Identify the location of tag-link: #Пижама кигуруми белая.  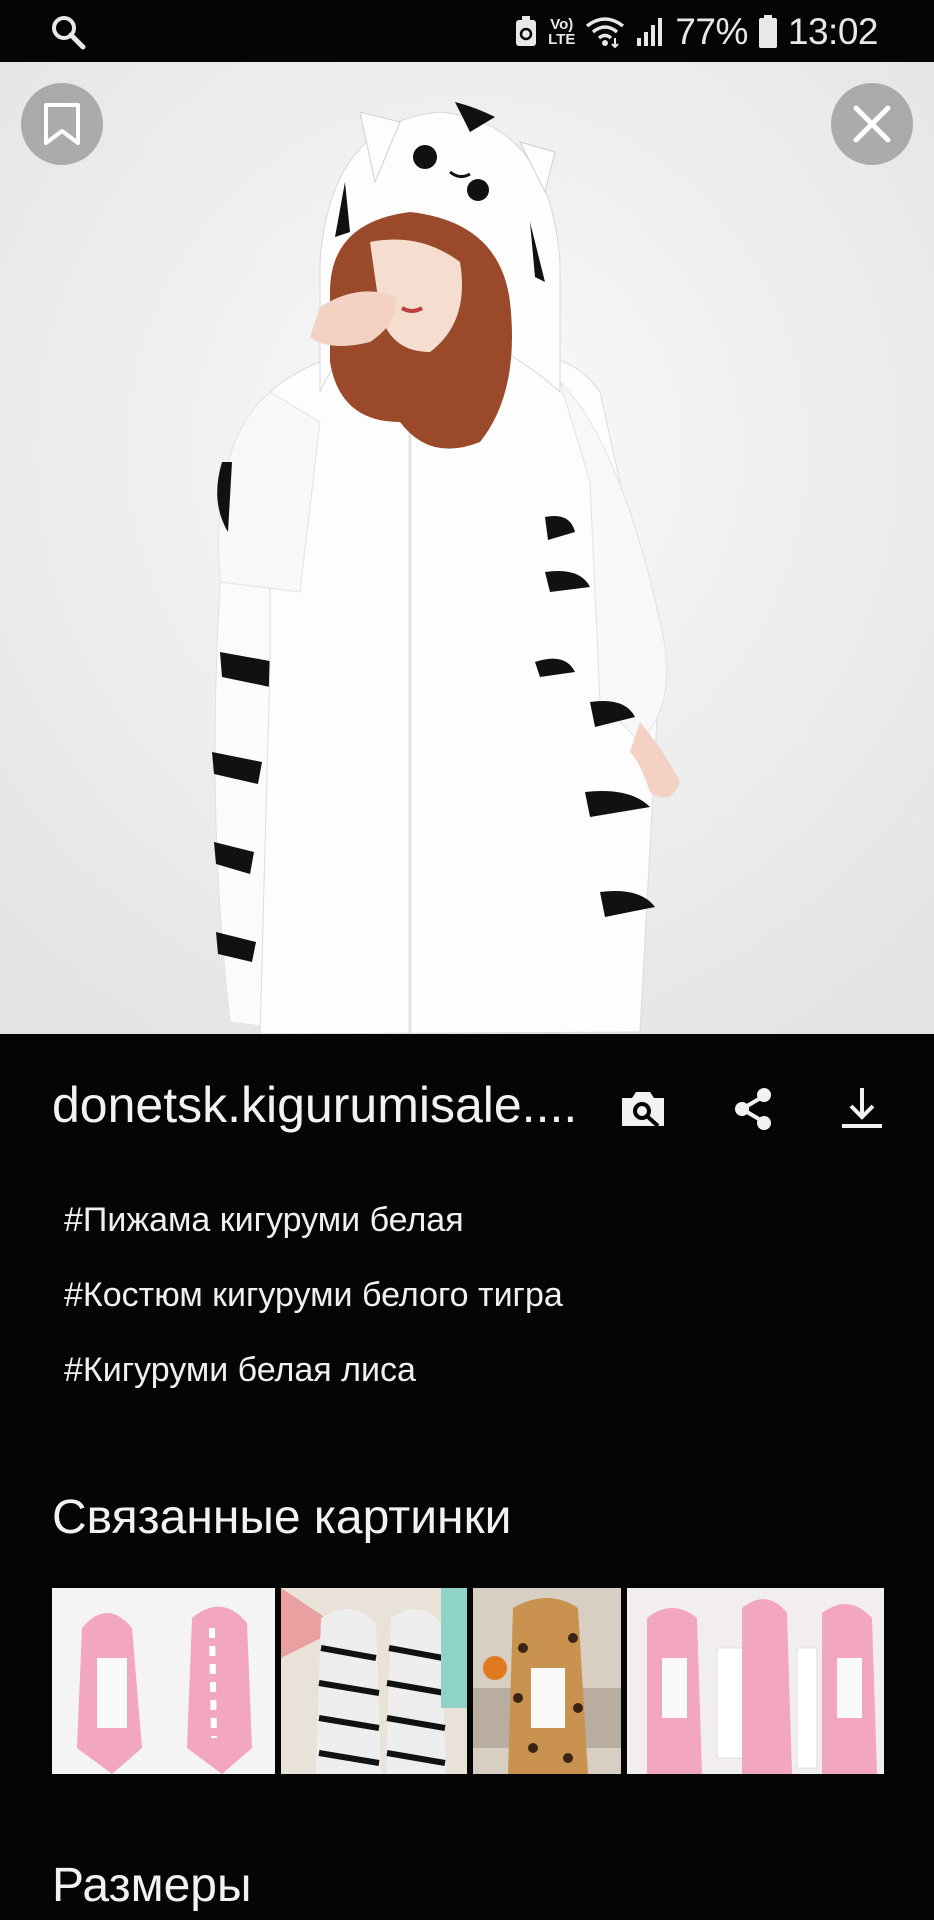
(313, 1227).